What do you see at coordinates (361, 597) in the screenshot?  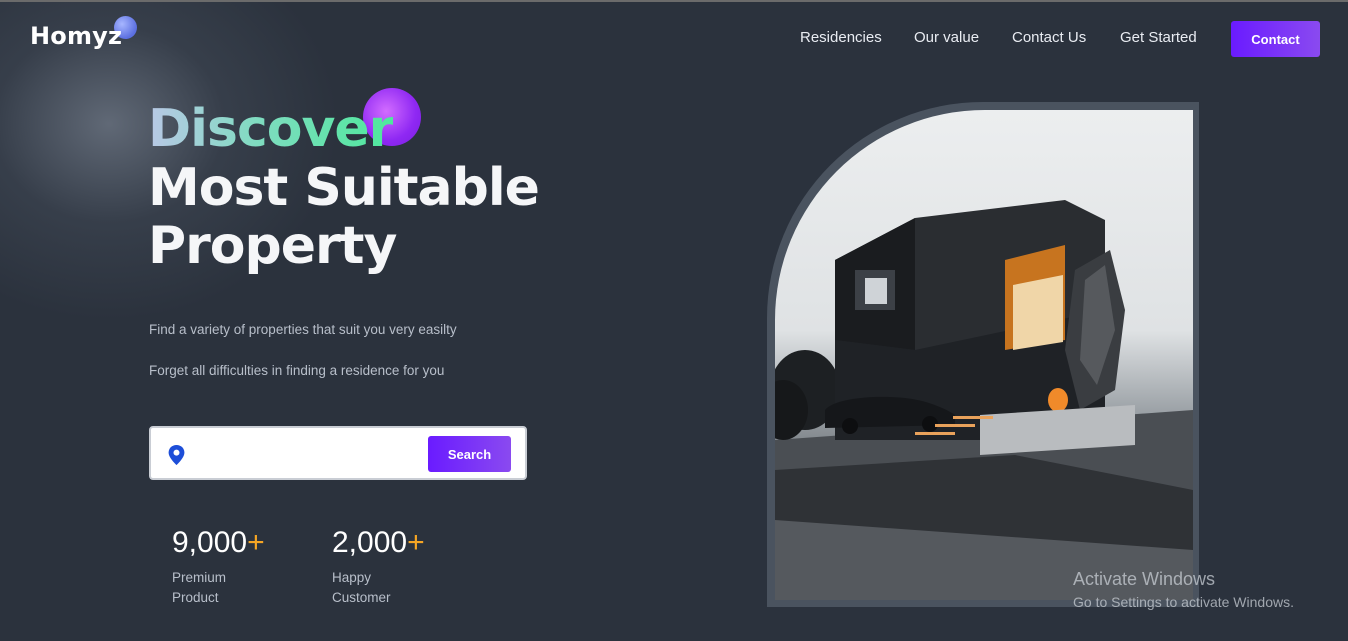 I see `stat-label-line2: Customer` at bounding box center [361, 597].